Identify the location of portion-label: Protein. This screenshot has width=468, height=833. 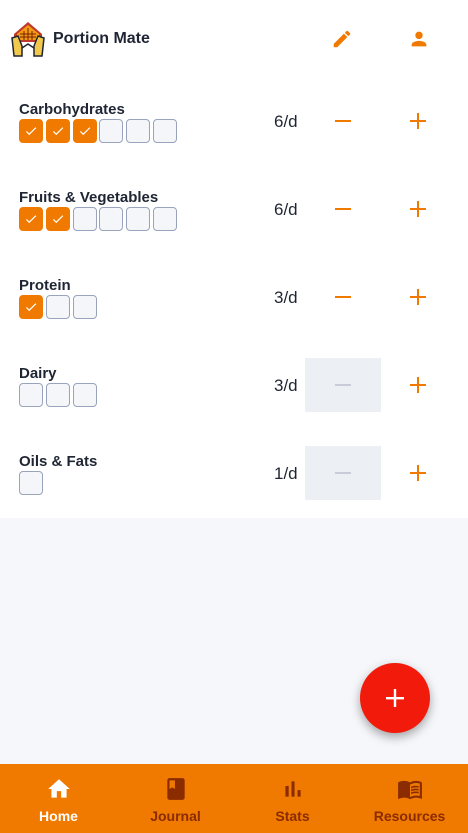
(45, 285).